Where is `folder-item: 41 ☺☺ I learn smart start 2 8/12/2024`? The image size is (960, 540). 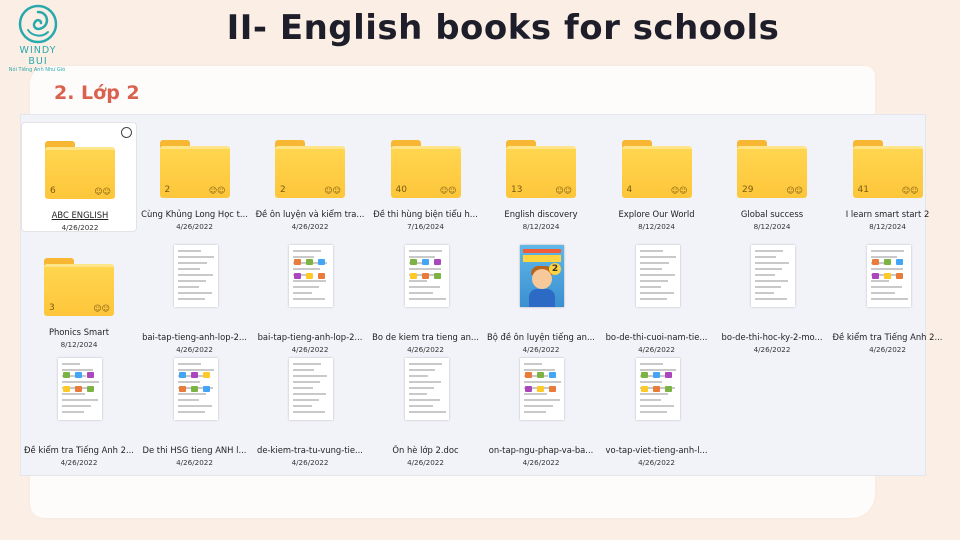 folder-item: 41 ☺☺ I learn smart start 2 8/12/2024 is located at coordinates (888, 177).